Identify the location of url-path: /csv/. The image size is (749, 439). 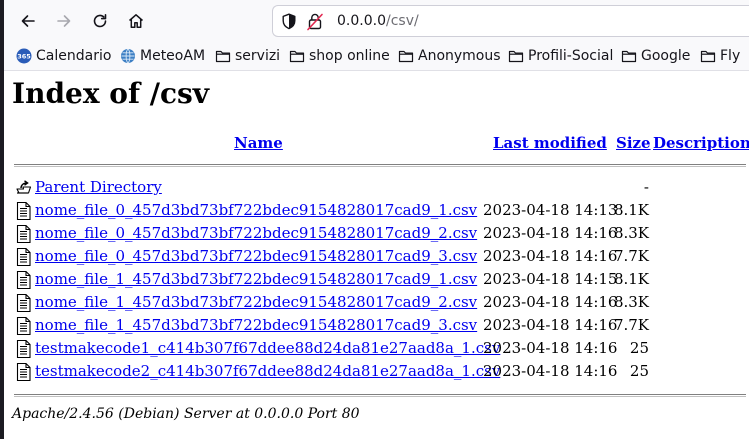
(402, 21).